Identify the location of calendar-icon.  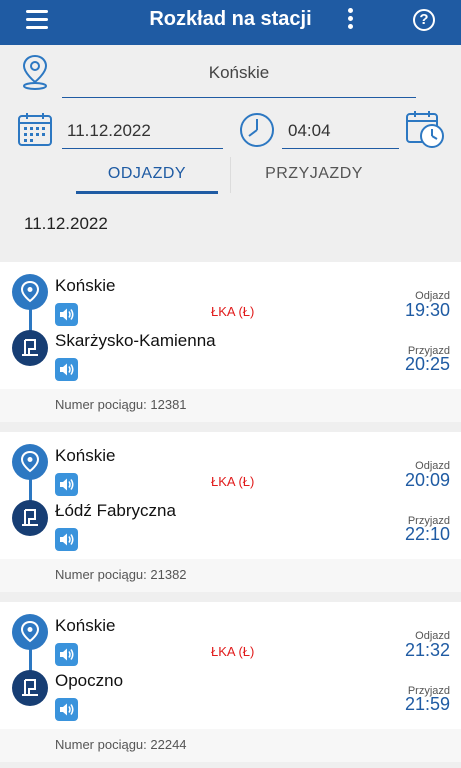
(35, 131).